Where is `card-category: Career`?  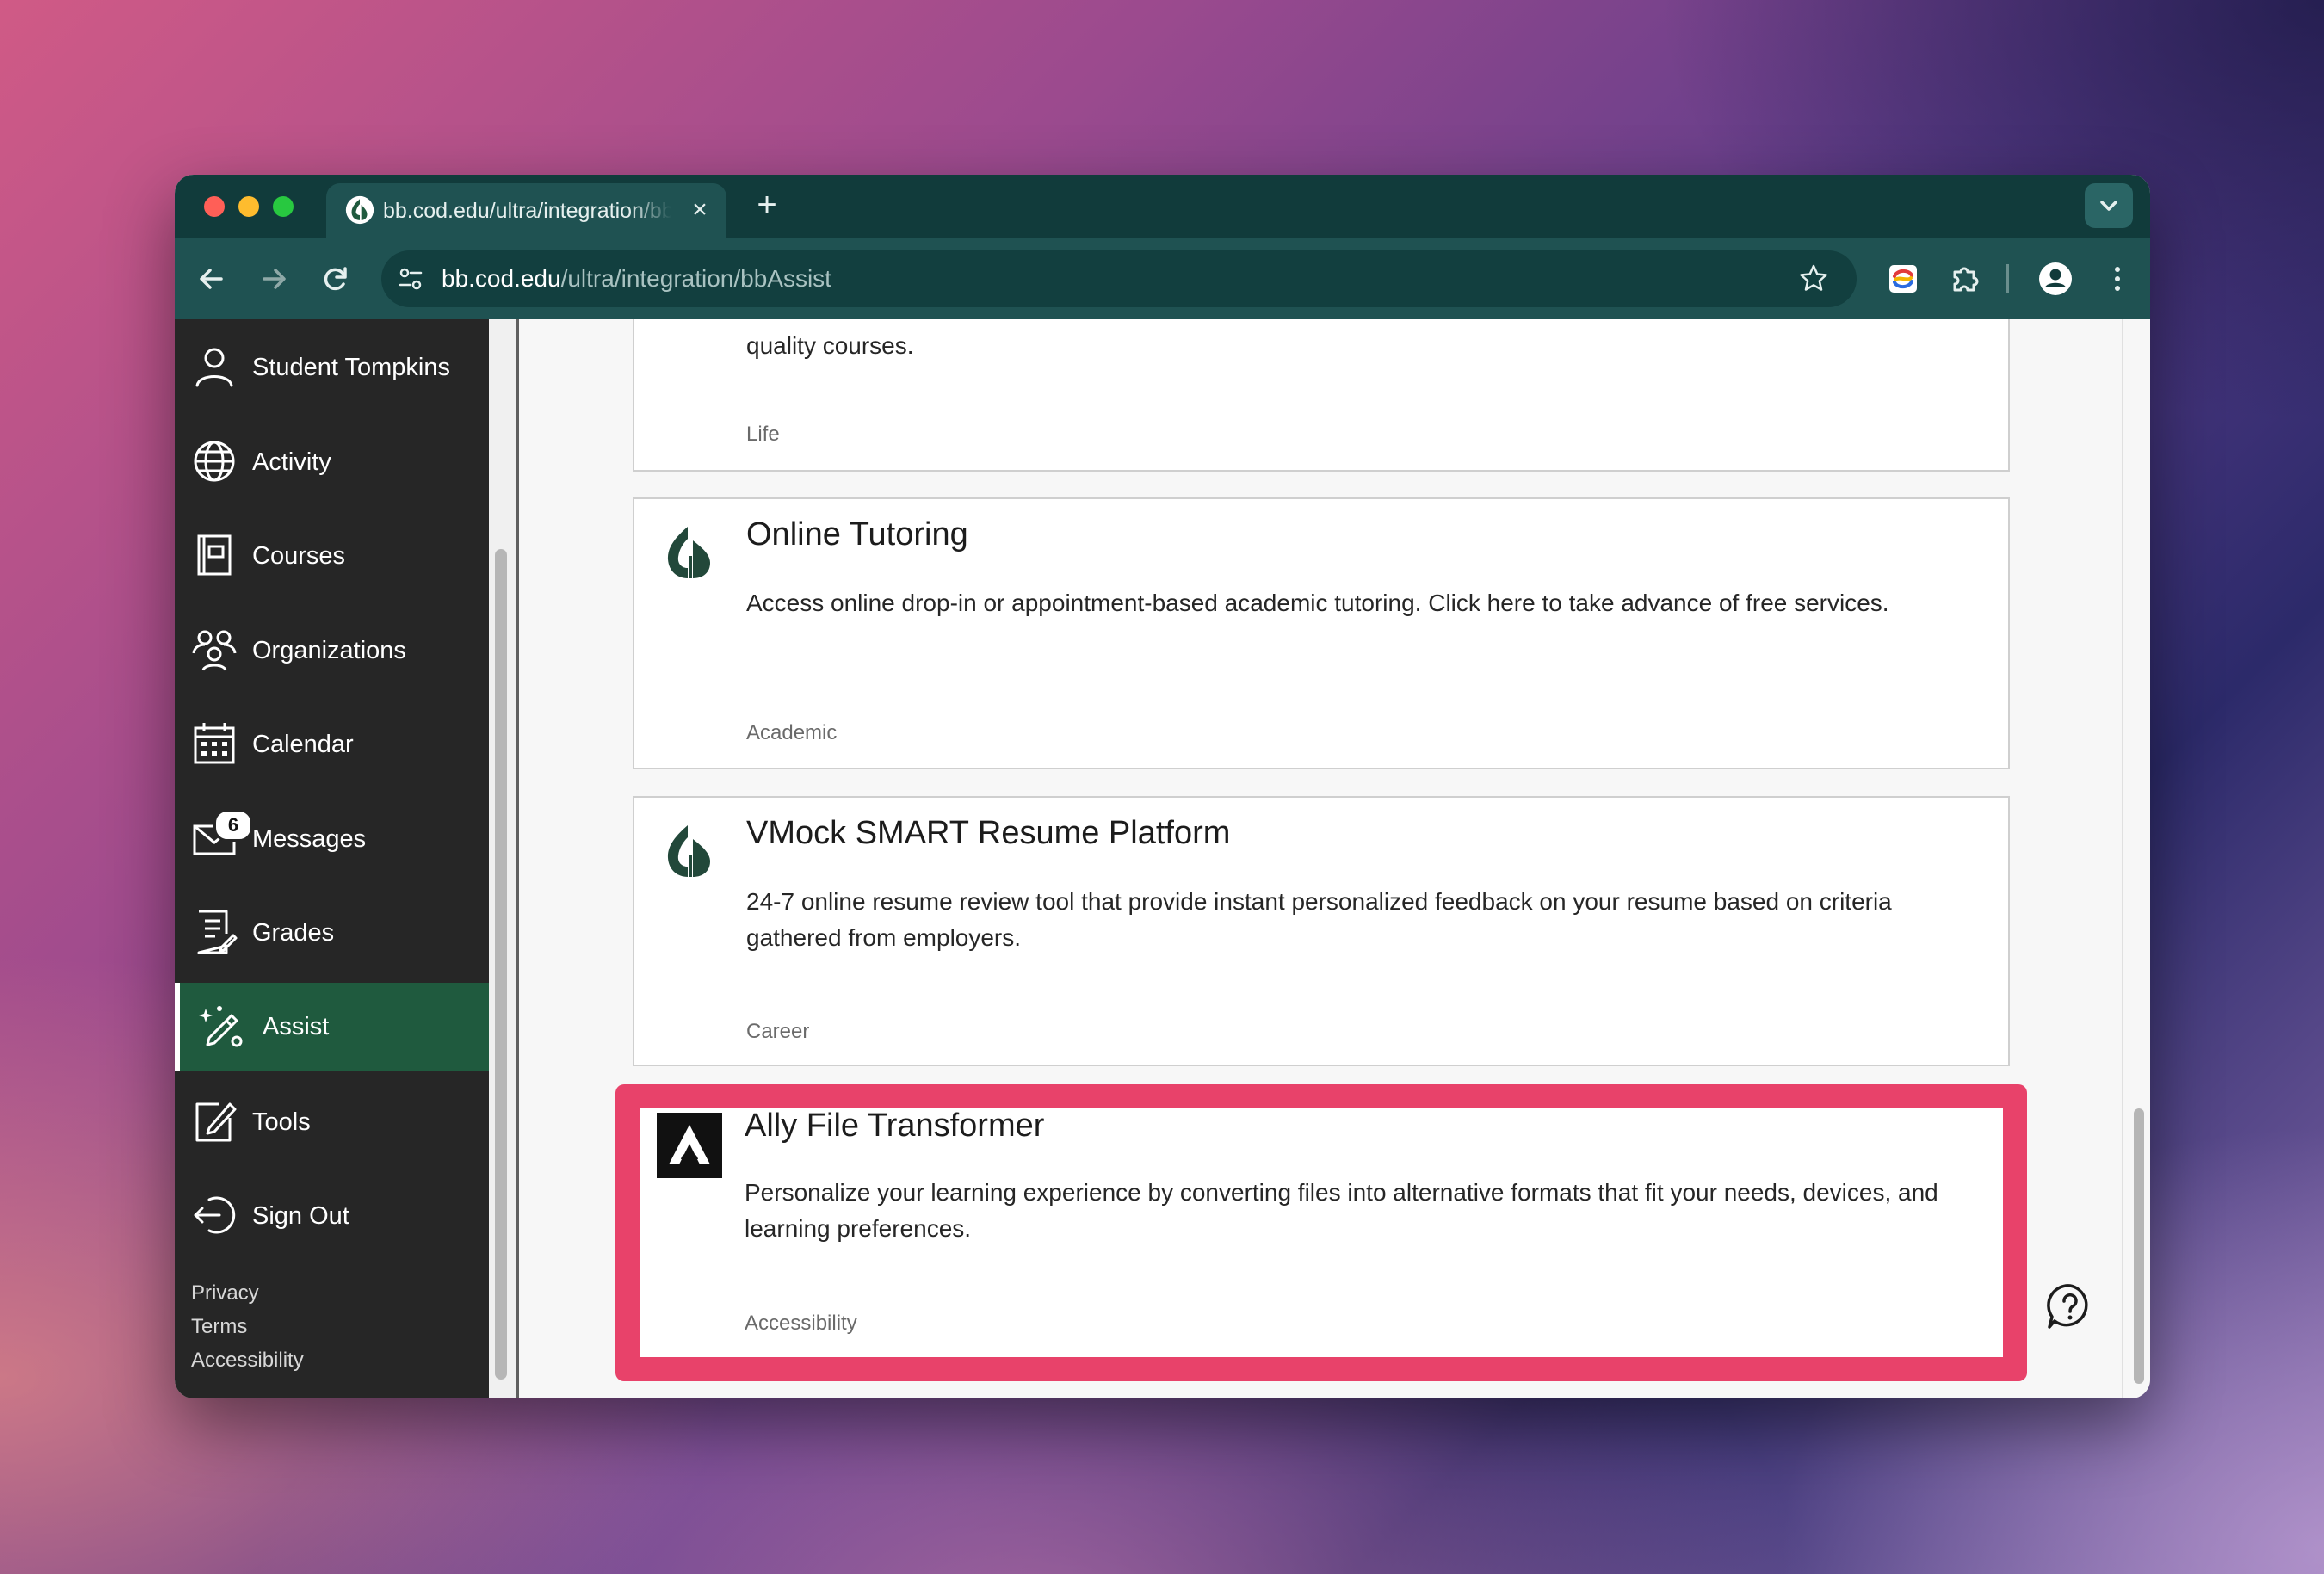 card-category: Career is located at coordinates (778, 1031).